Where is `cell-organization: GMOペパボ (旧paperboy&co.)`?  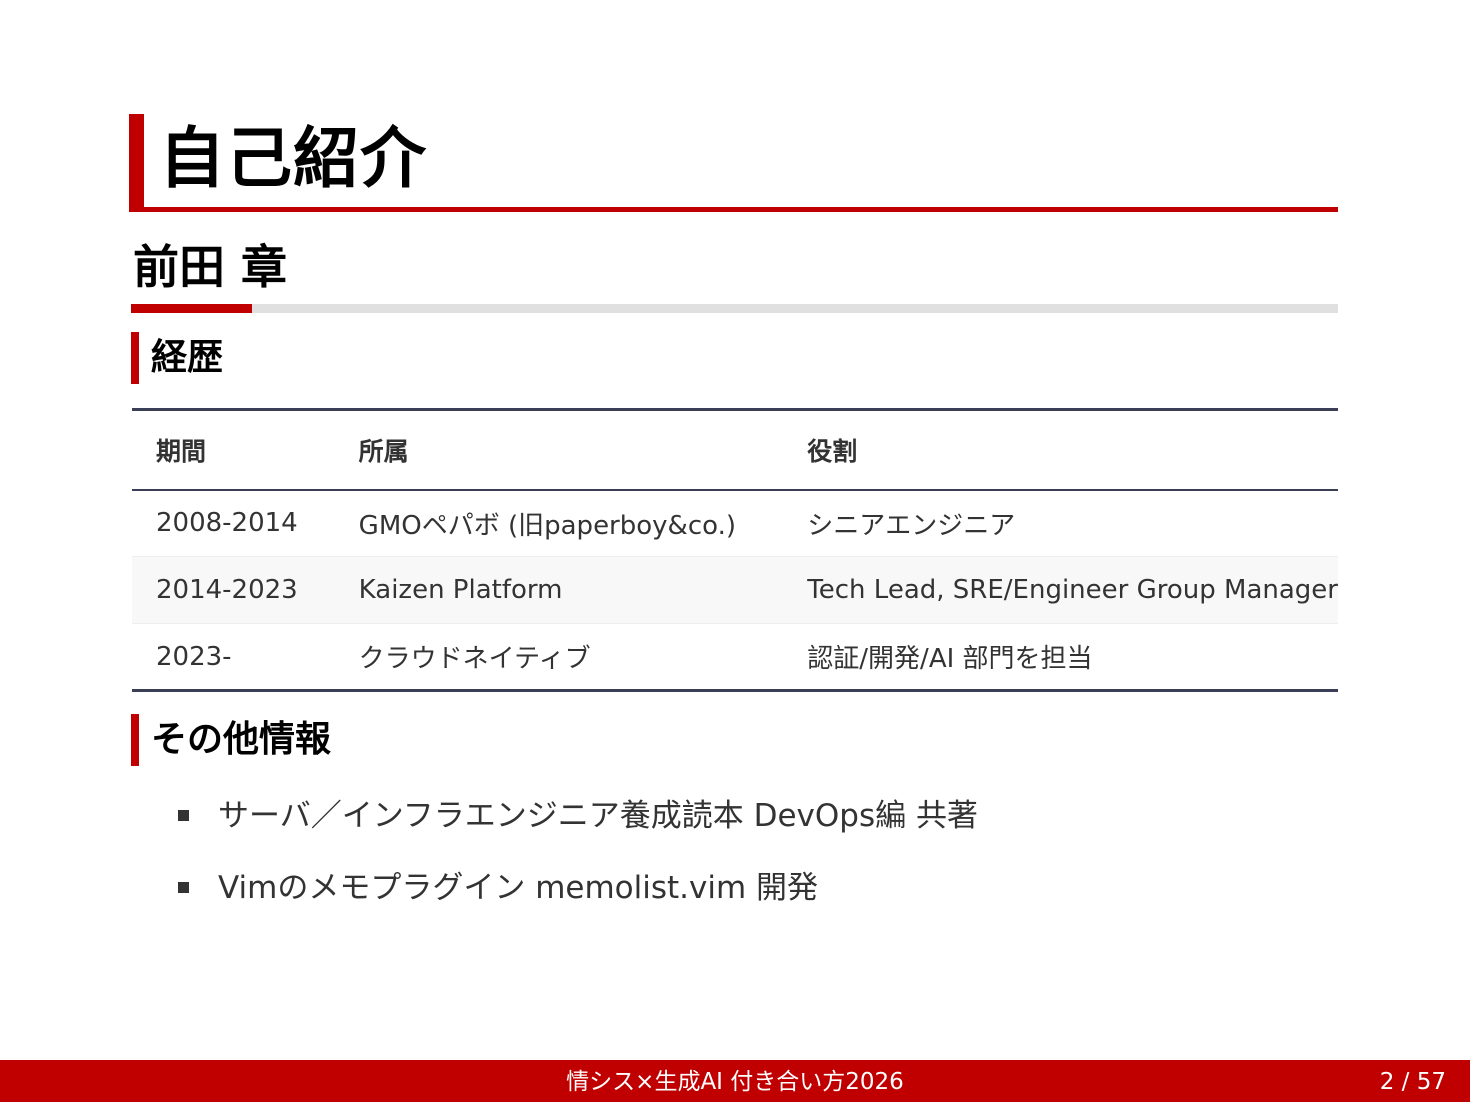 cell-organization: GMOペパボ (旧paperboy&co.) is located at coordinates (547, 525).